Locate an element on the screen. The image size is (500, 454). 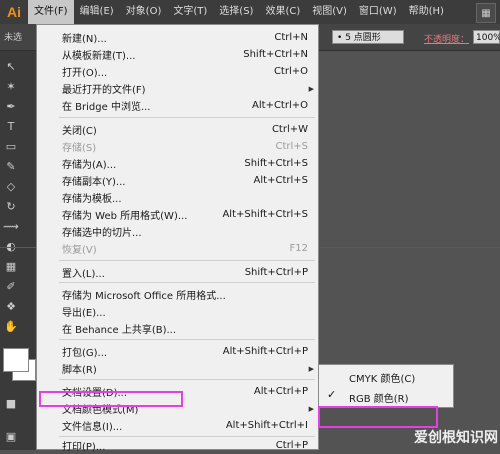
color-mode-submenu: CMYK 颜色(C) ✓ RGB 颜色(R) is located at coordinates (386, 386).